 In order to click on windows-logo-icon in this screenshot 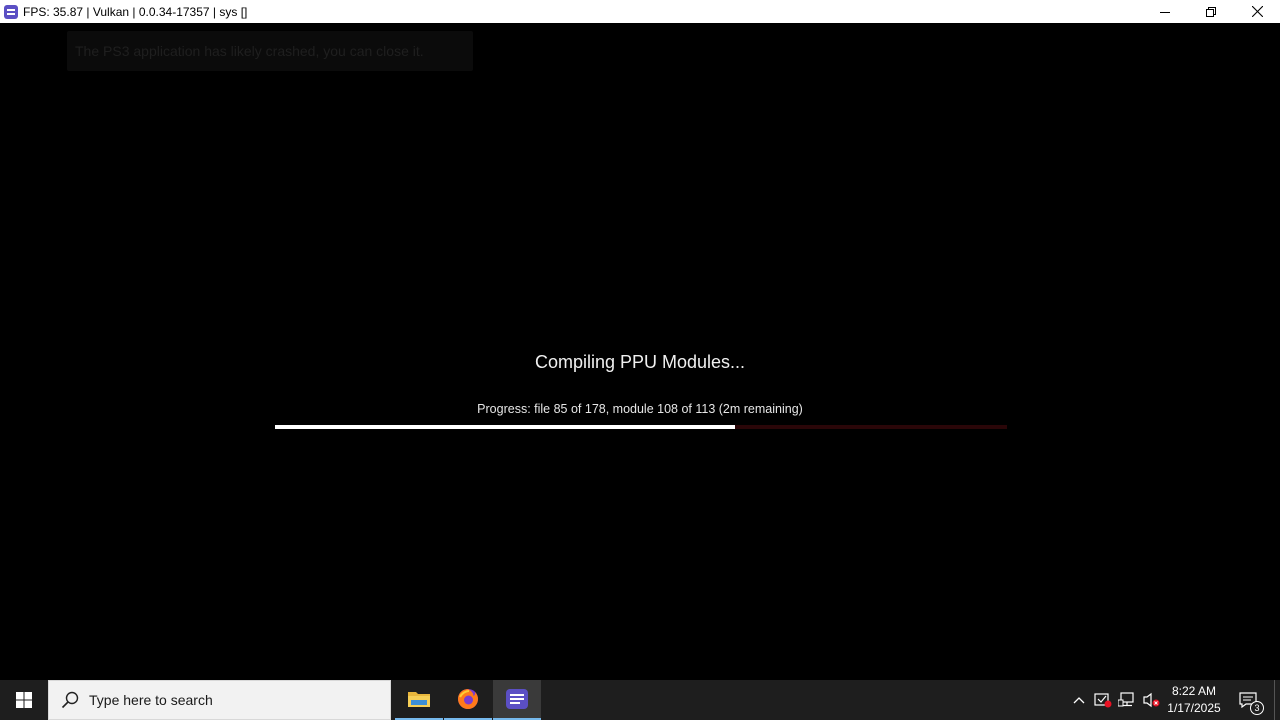, I will do `click(24, 700)`.